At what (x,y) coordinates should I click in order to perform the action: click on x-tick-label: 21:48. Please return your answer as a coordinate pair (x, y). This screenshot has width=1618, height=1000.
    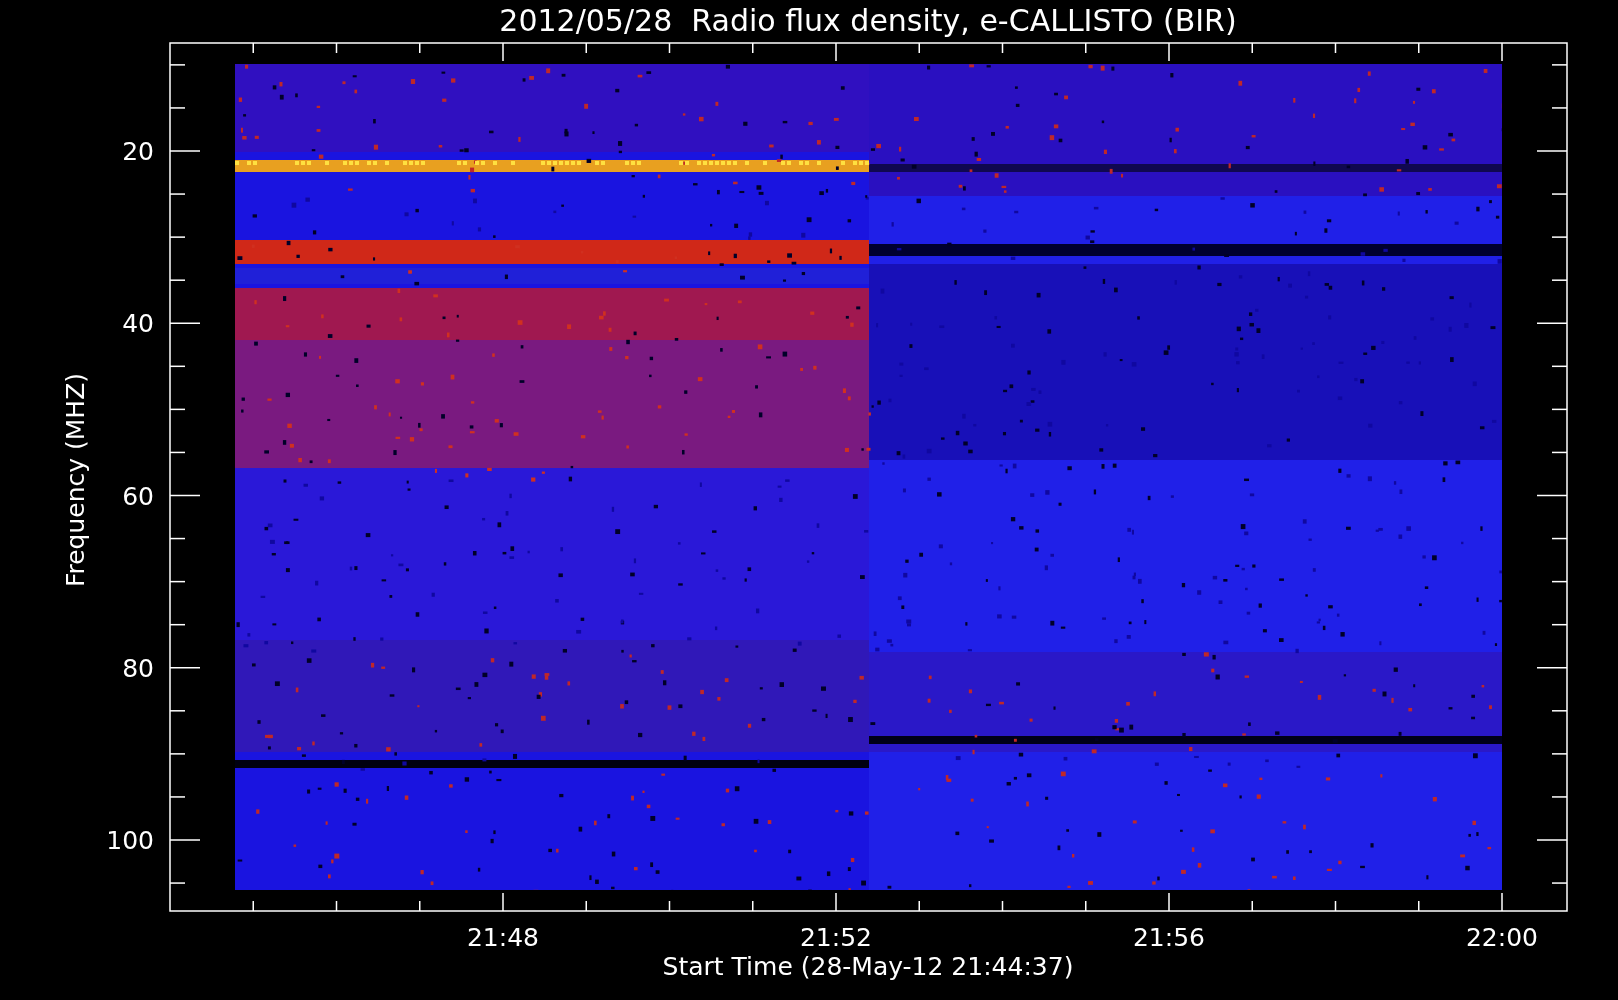
    Looking at the image, I should click on (503, 937).